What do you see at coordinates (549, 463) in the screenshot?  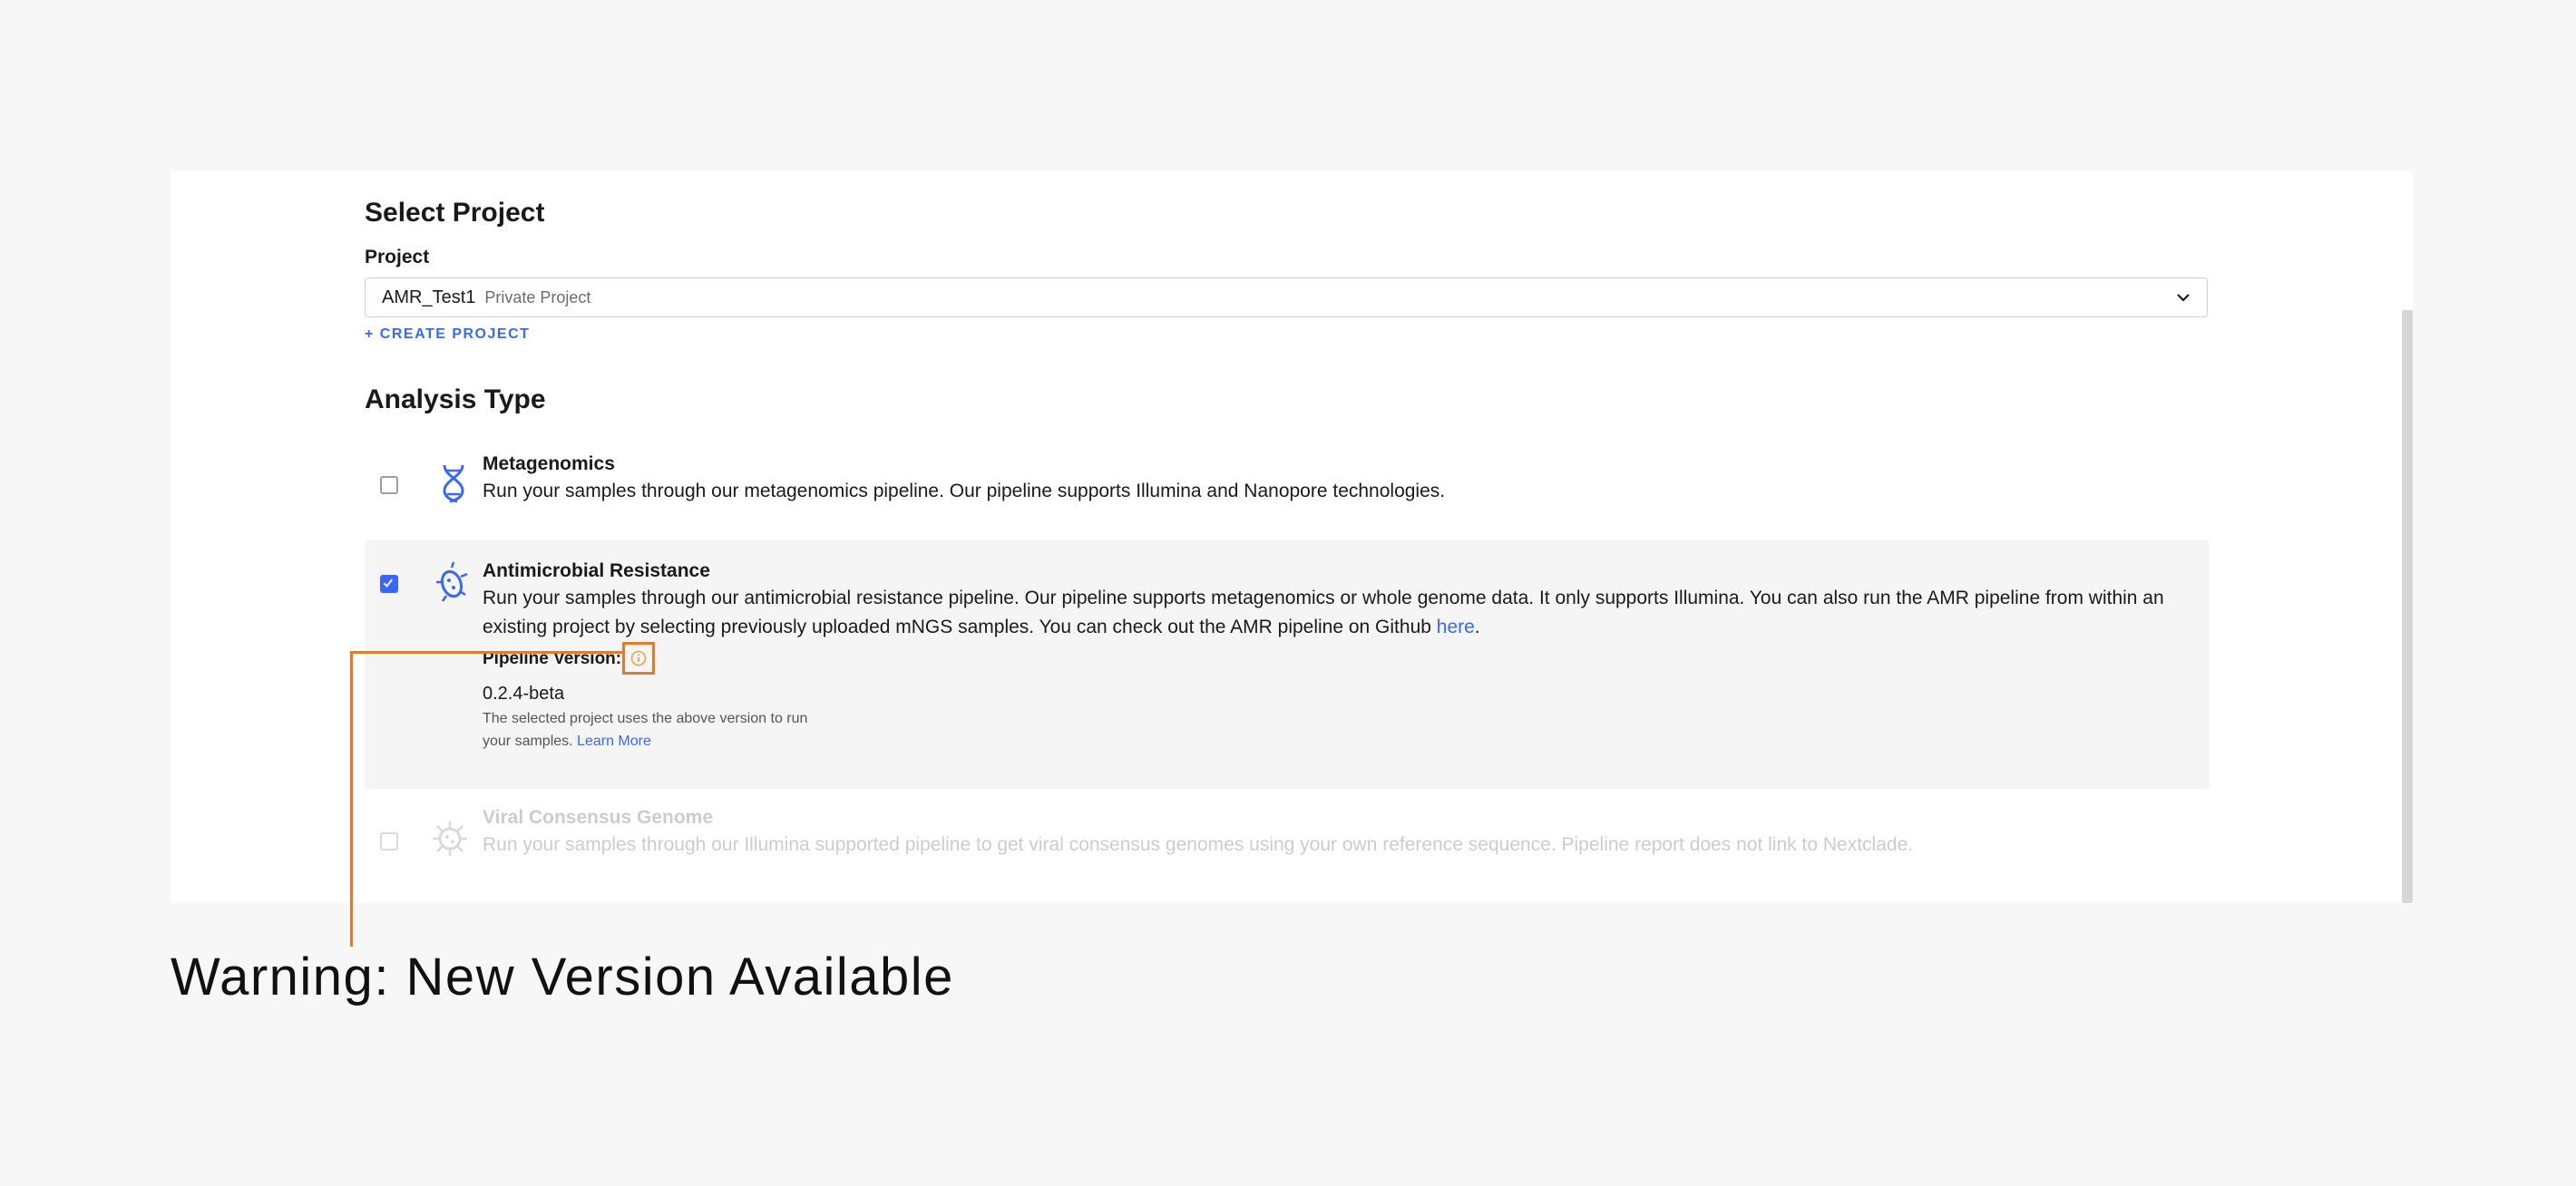 I see `metagenomics-title: Metagenomics` at bounding box center [549, 463].